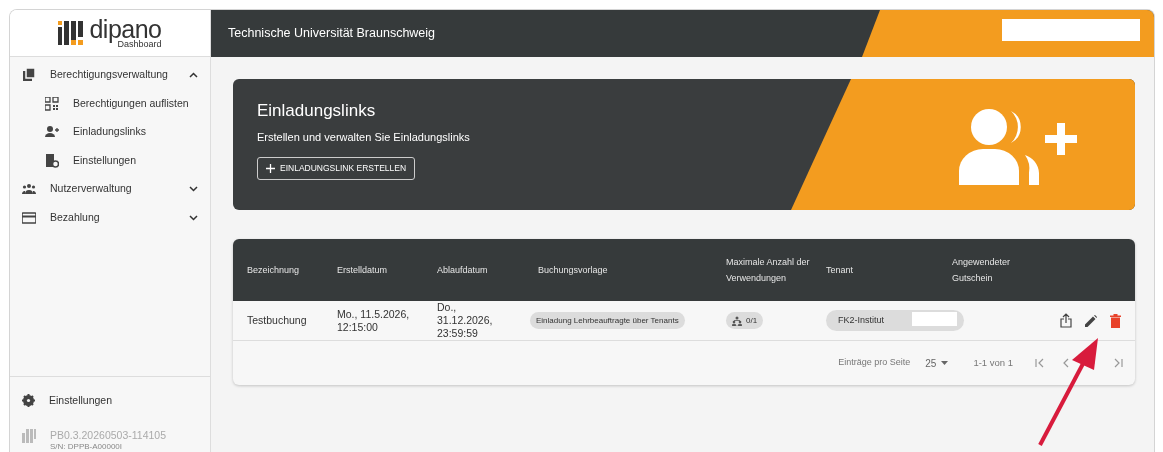 The image size is (1163, 452). What do you see at coordinates (1118, 363) in the screenshot?
I see `last-page-button` at bounding box center [1118, 363].